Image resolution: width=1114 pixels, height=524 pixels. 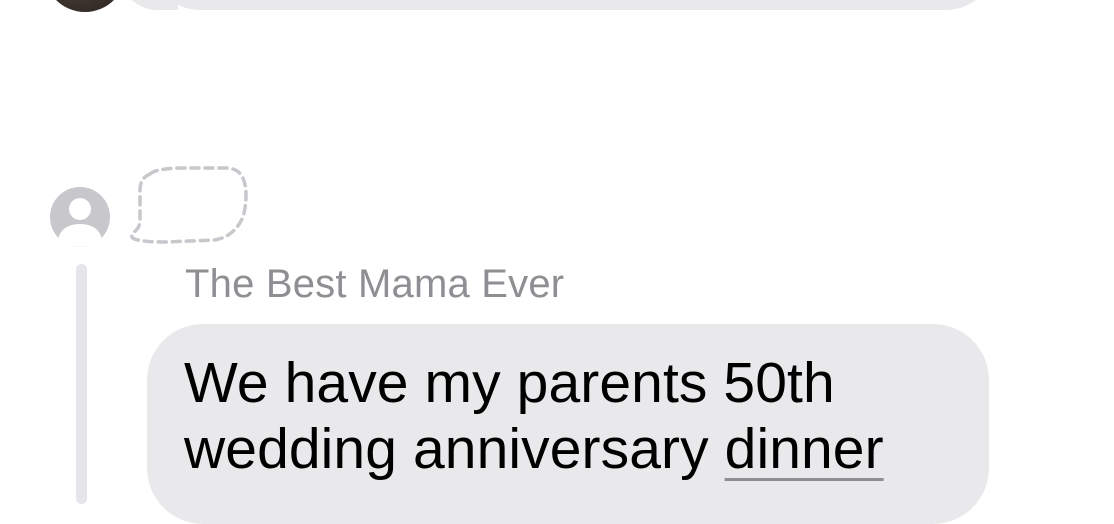 I want to click on sender-name: The Best Mama Ever, so click(x=375, y=284).